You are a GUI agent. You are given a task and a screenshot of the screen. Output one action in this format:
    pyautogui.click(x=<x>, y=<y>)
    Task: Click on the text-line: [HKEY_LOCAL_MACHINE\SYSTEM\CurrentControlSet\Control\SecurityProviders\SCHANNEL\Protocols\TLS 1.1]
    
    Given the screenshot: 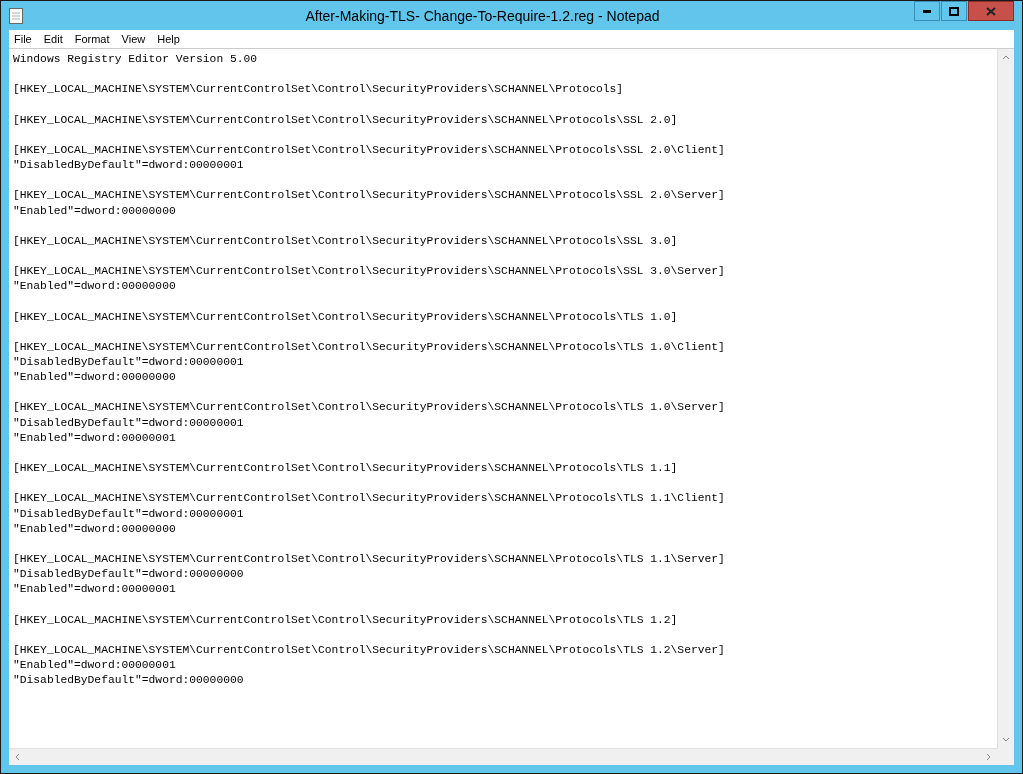 What is the action you would take?
    pyautogui.click(x=346, y=469)
    